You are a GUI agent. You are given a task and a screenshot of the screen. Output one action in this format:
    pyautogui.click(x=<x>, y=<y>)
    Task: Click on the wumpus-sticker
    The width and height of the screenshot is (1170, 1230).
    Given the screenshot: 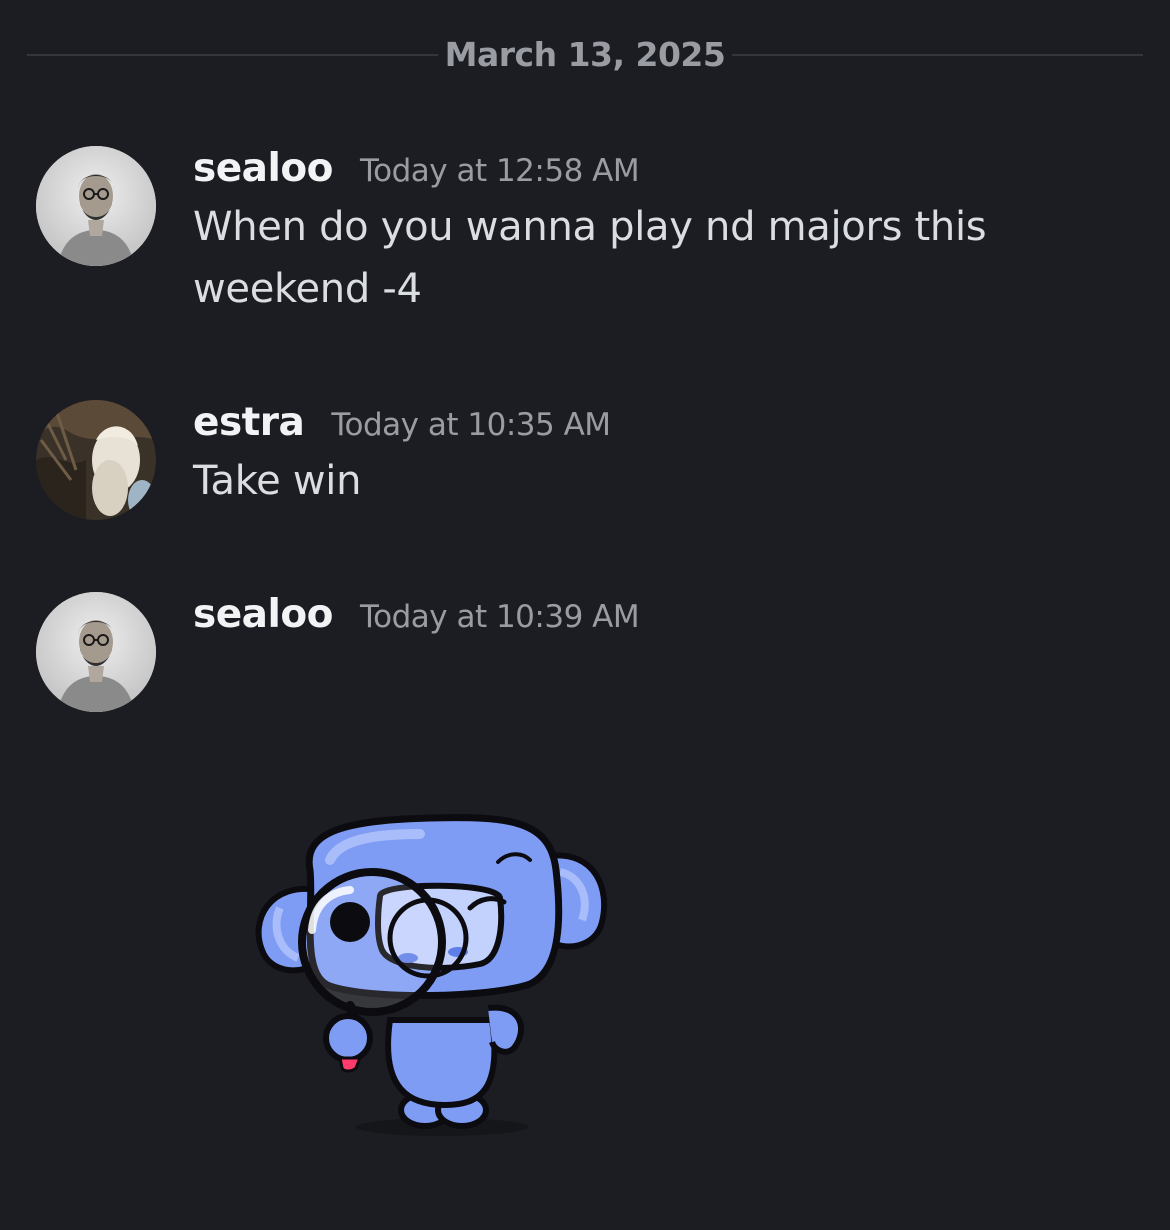 What is the action you would take?
    pyautogui.click(x=430, y=975)
    